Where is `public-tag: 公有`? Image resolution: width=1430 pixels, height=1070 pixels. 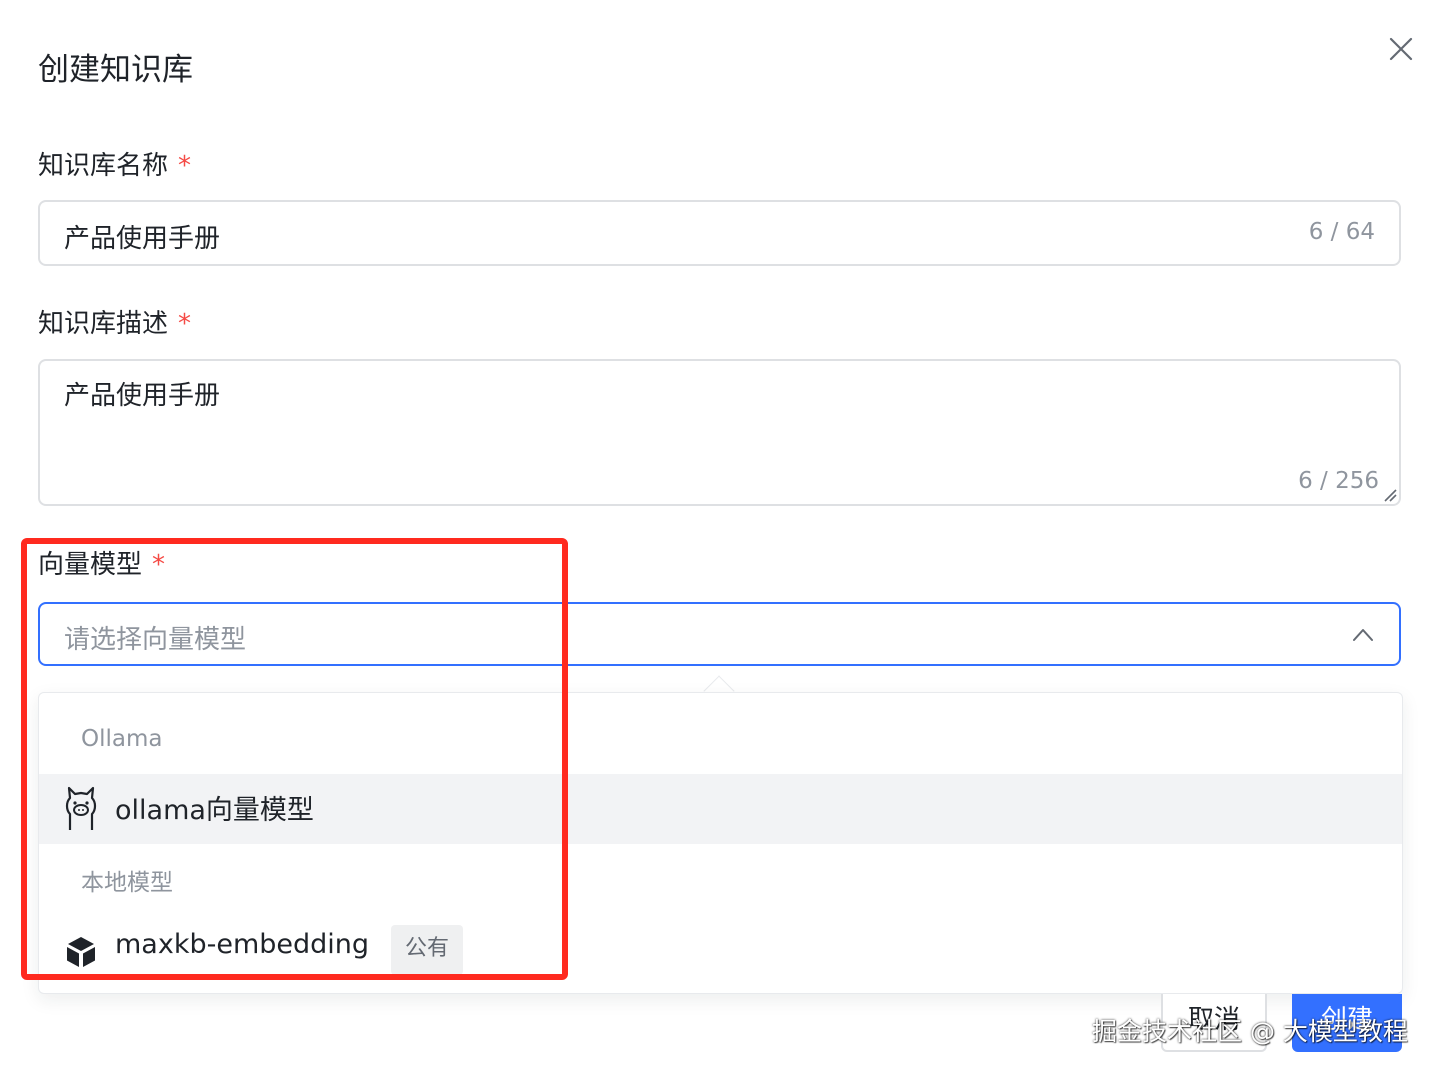
public-tag: 公有 is located at coordinates (427, 950).